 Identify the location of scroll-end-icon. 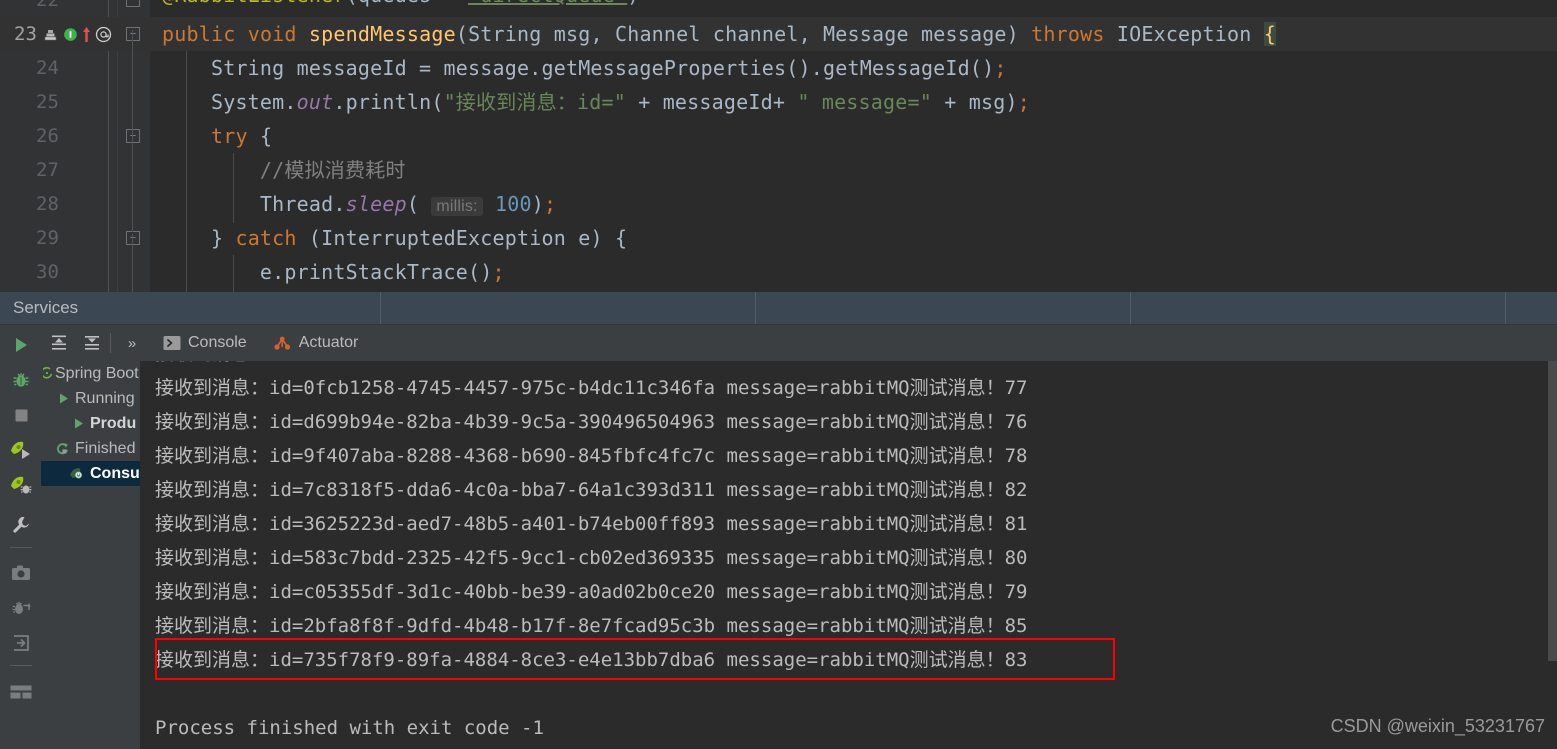
(59, 342).